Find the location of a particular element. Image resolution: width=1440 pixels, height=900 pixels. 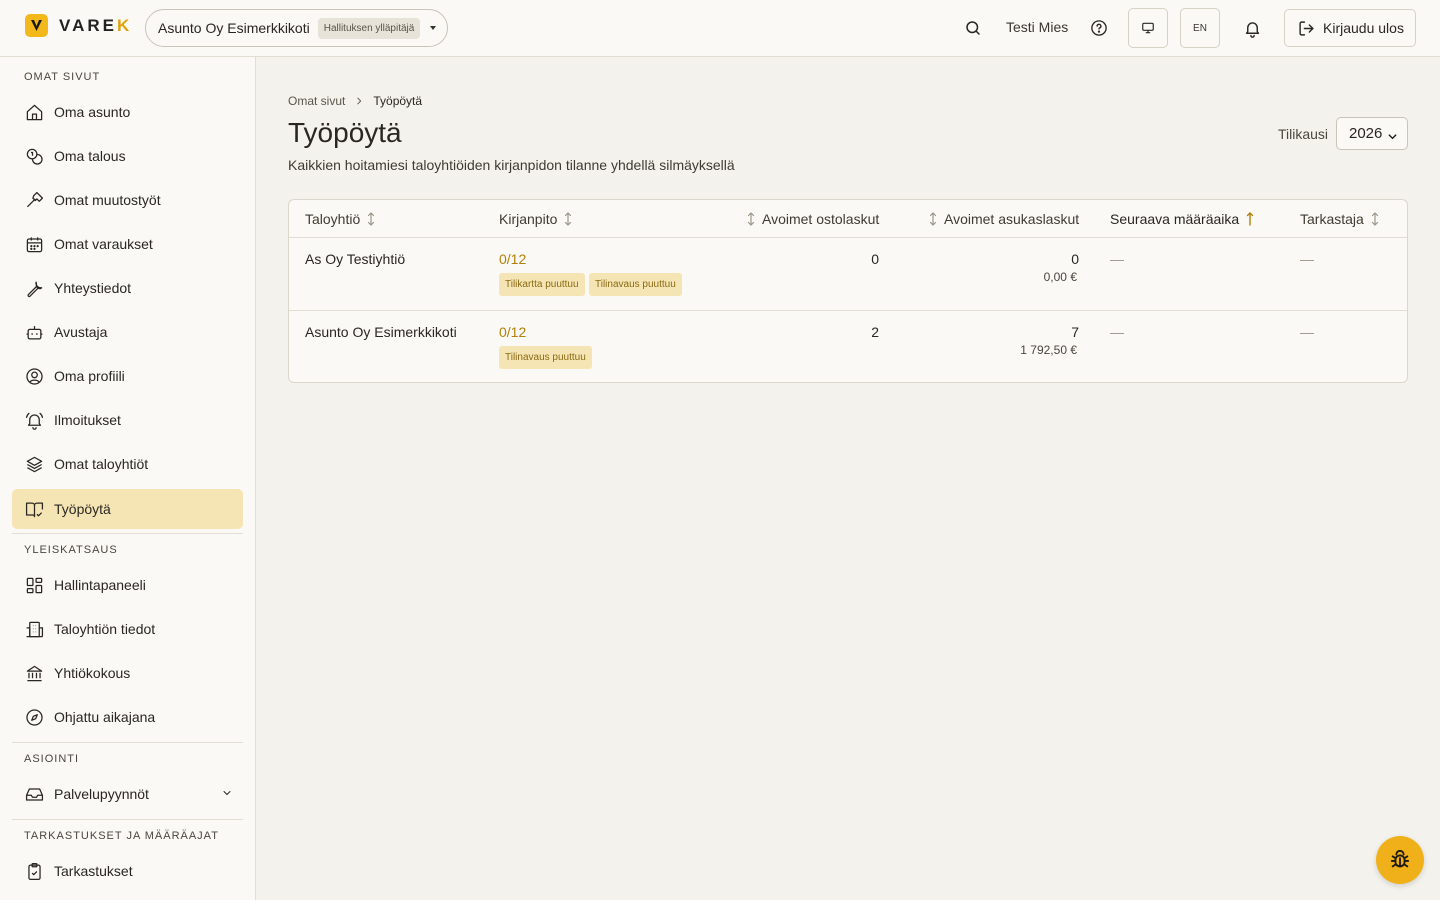

cell-company: Asunto Oy Esimerkkikoti is located at coordinates (381, 332).